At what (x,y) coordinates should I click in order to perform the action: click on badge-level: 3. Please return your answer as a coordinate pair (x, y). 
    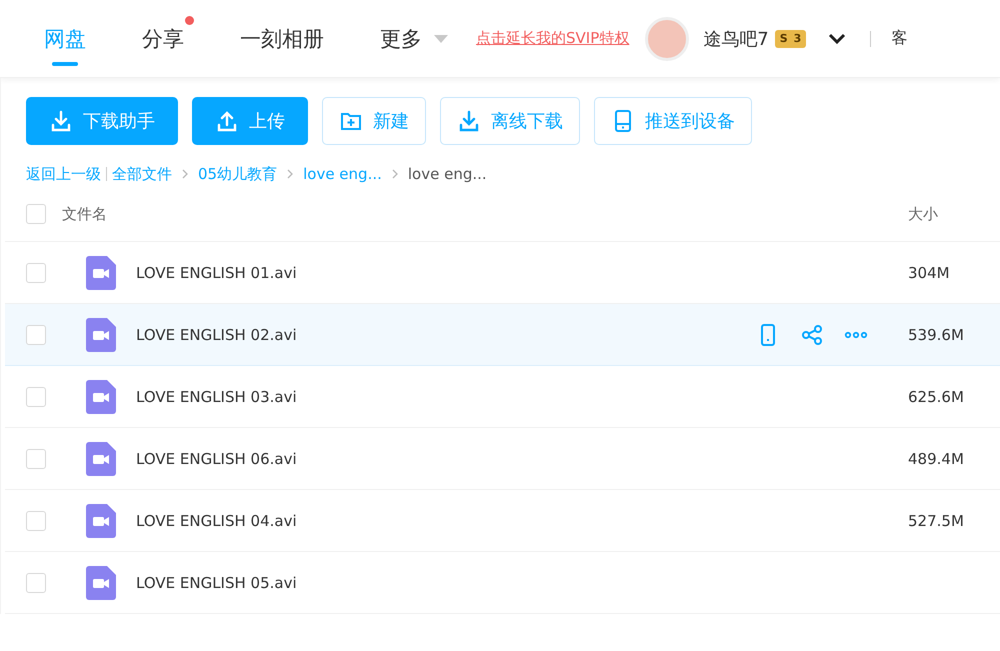
    Looking at the image, I should click on (798, 38).